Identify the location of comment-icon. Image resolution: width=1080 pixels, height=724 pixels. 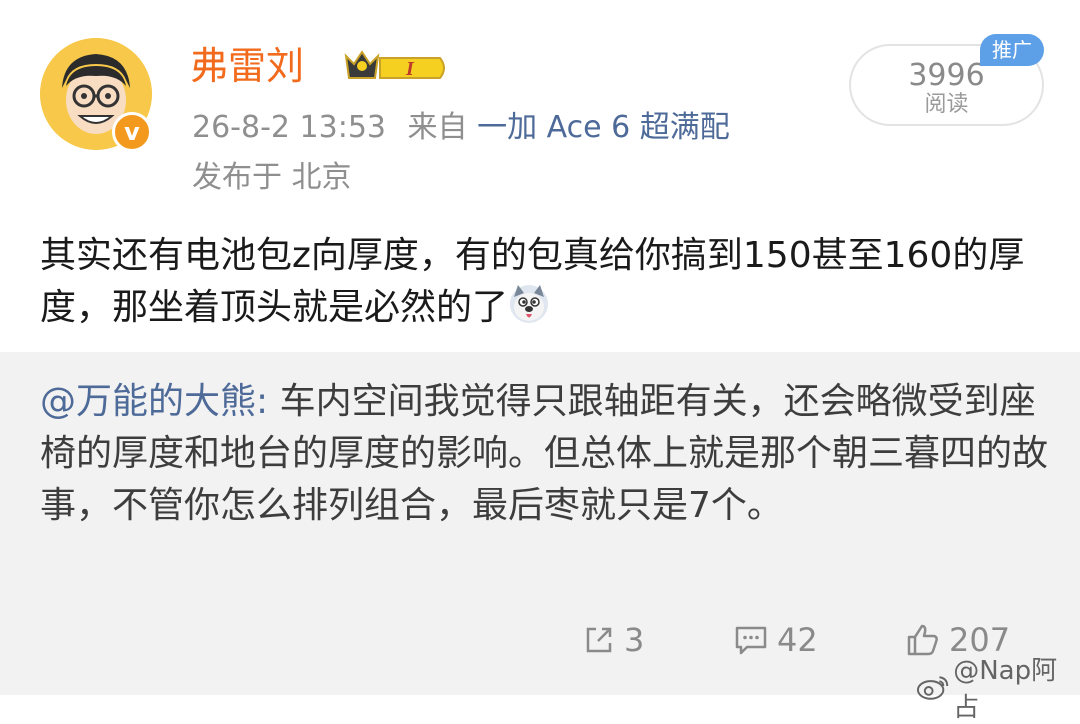
(751, 640).